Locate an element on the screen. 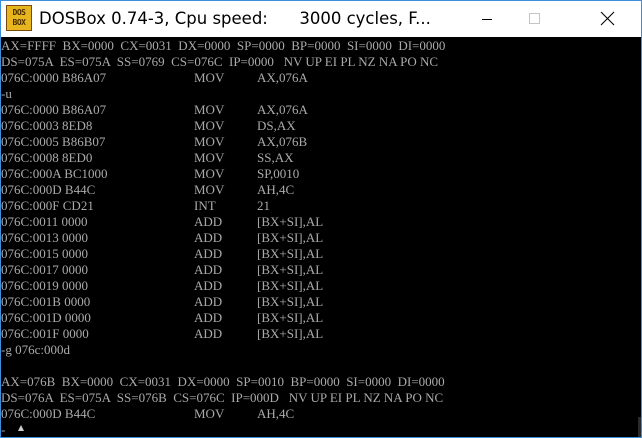  disasm-row: 076C:0019 0000 ADD [BX+SI],AL is located at coordinates (320, 286).